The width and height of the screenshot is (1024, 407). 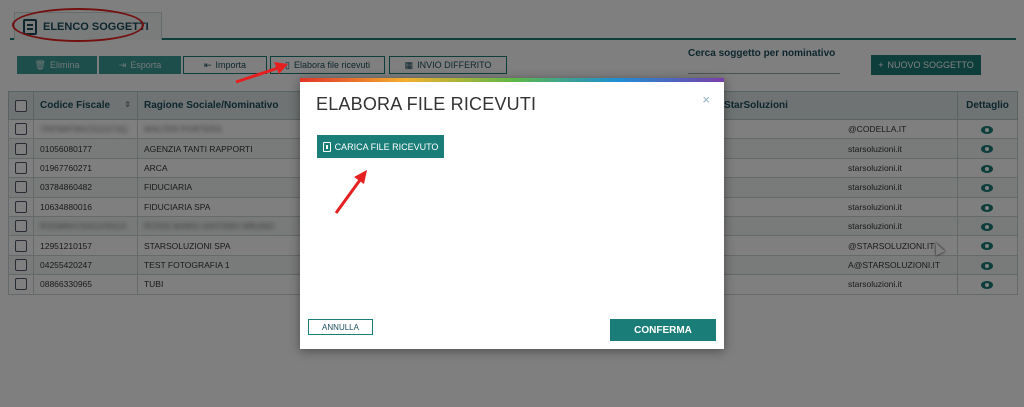 What do you see at coordinates (326, 146) in the screenshot?
I see `upload-file-icon` at bounding box center [326, 146].